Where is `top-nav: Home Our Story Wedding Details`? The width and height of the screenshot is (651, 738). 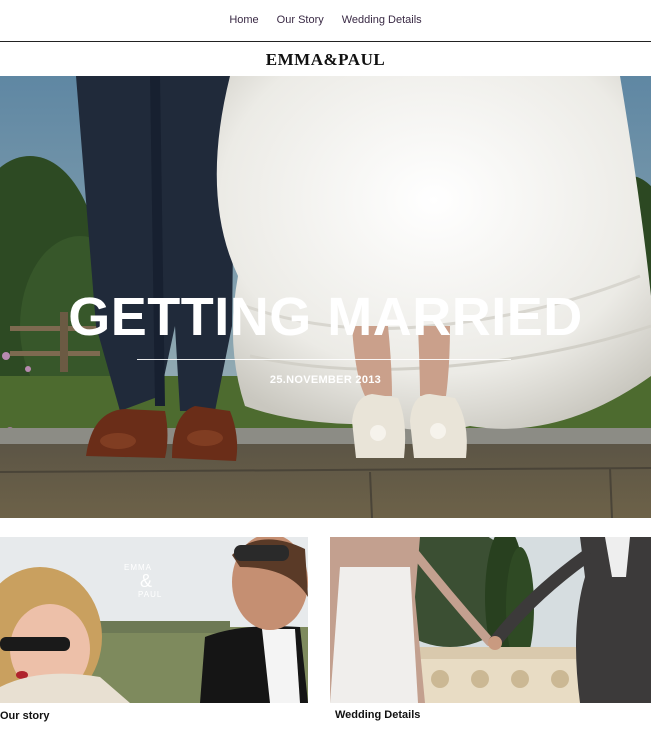
top-nav: Home Our Story Wedding Details is located at coordinates (325, 21).